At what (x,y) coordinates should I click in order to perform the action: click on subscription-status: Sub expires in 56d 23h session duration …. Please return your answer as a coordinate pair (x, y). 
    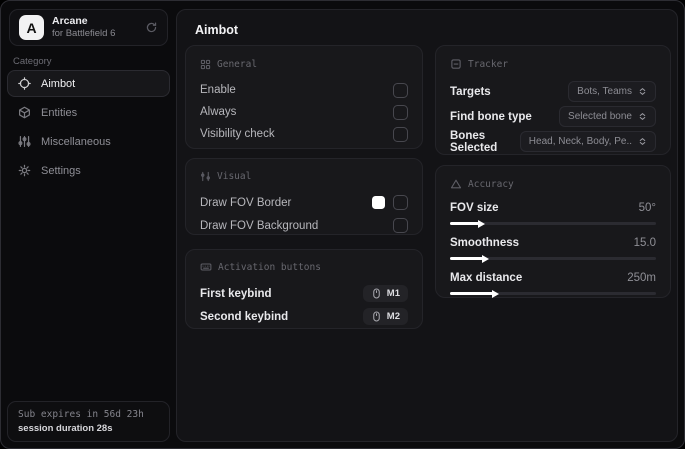
    Looking at the image, I should click on (88, 421).